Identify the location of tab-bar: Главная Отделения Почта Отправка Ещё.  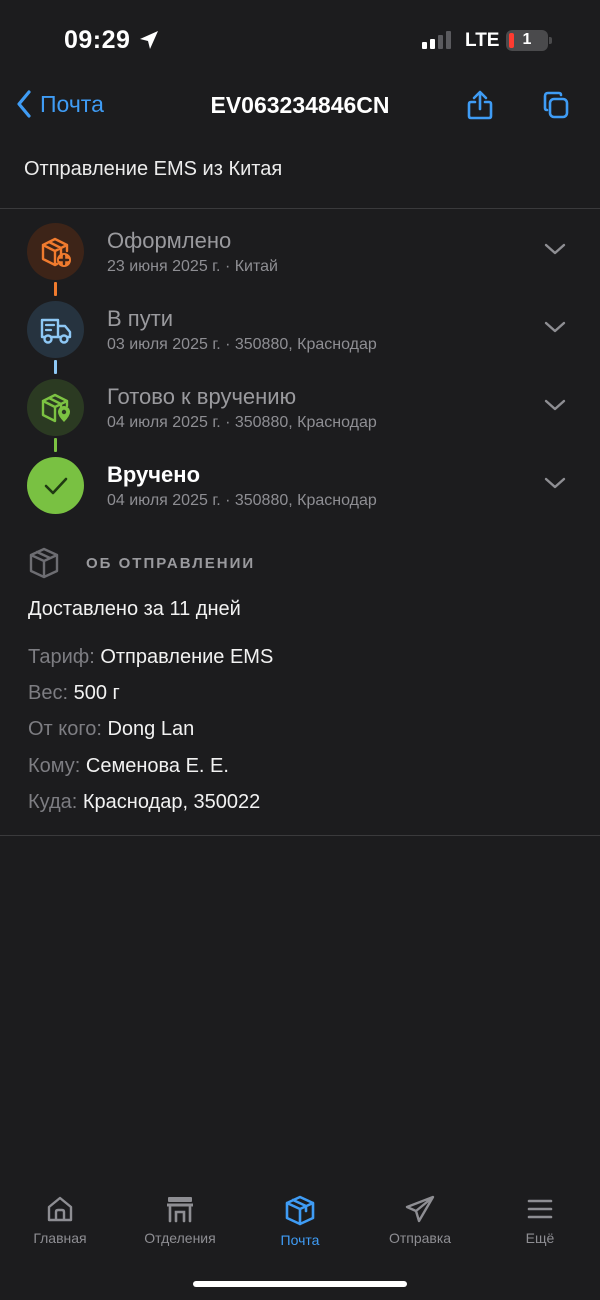
(300, 1223).